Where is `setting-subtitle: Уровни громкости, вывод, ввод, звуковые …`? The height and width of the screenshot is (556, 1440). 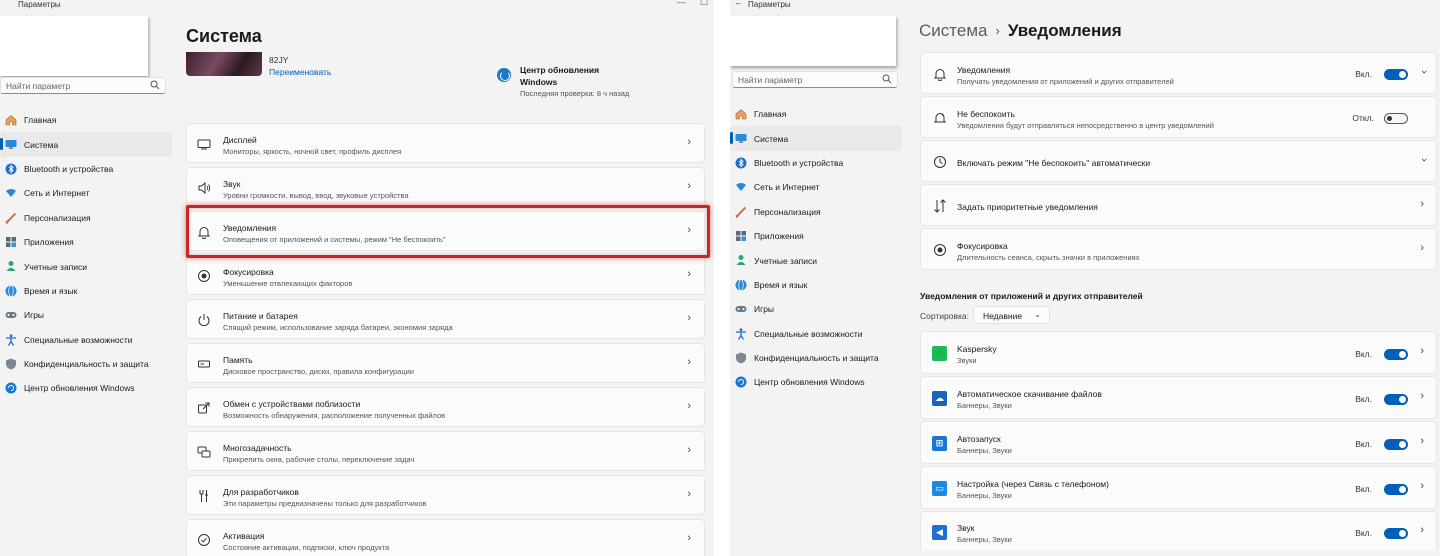 setting-subtitle: Уровни громкости, вывод, ввод, звуковые … is located at coordinates (316, 195).